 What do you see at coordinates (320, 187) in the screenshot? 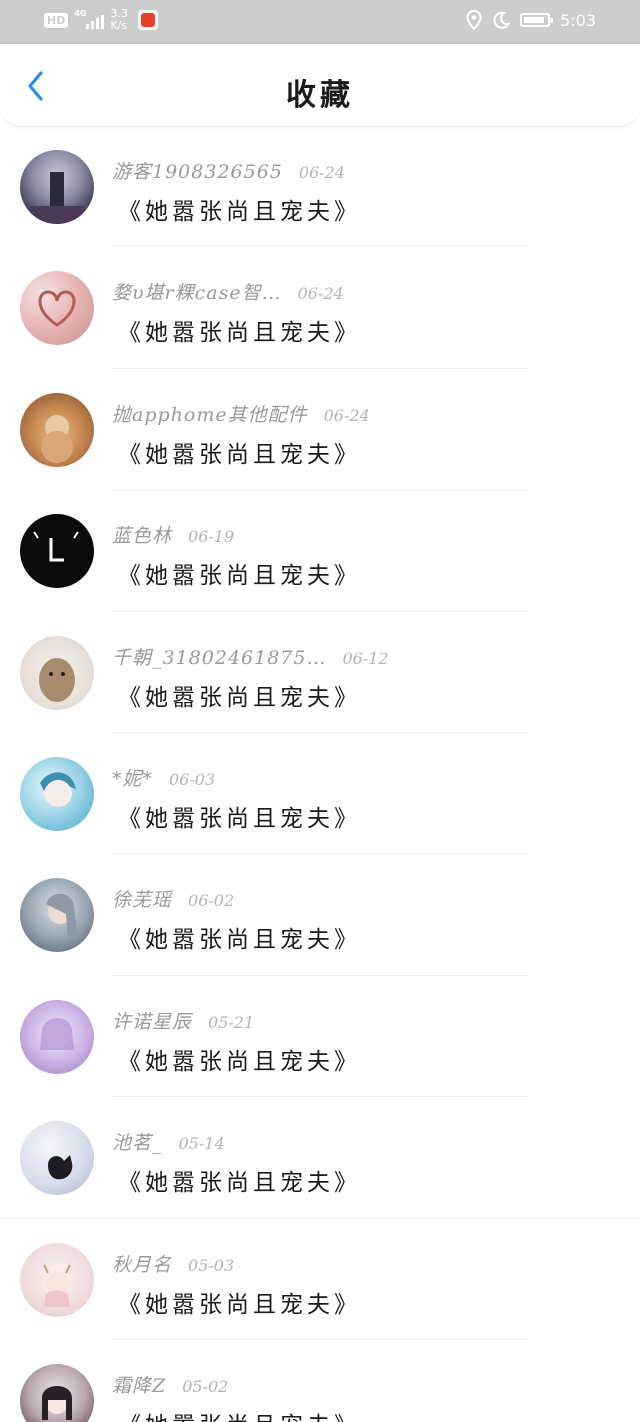
I see `list-item: 游客1908326565 06-24 《她嚣张尚且宠夫》` at bounding box center [320, 187].